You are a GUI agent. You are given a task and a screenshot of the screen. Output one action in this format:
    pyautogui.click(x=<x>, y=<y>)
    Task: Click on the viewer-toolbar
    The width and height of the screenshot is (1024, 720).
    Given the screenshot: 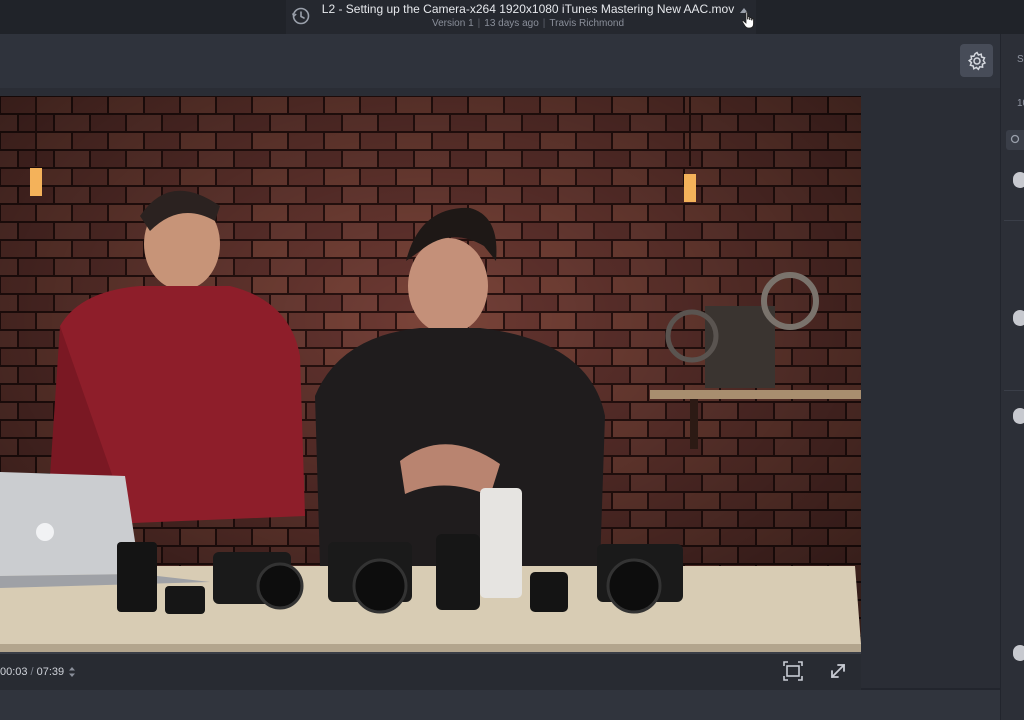 What is the action you would take?
    pyautogui.click(x=500, y=61)
    